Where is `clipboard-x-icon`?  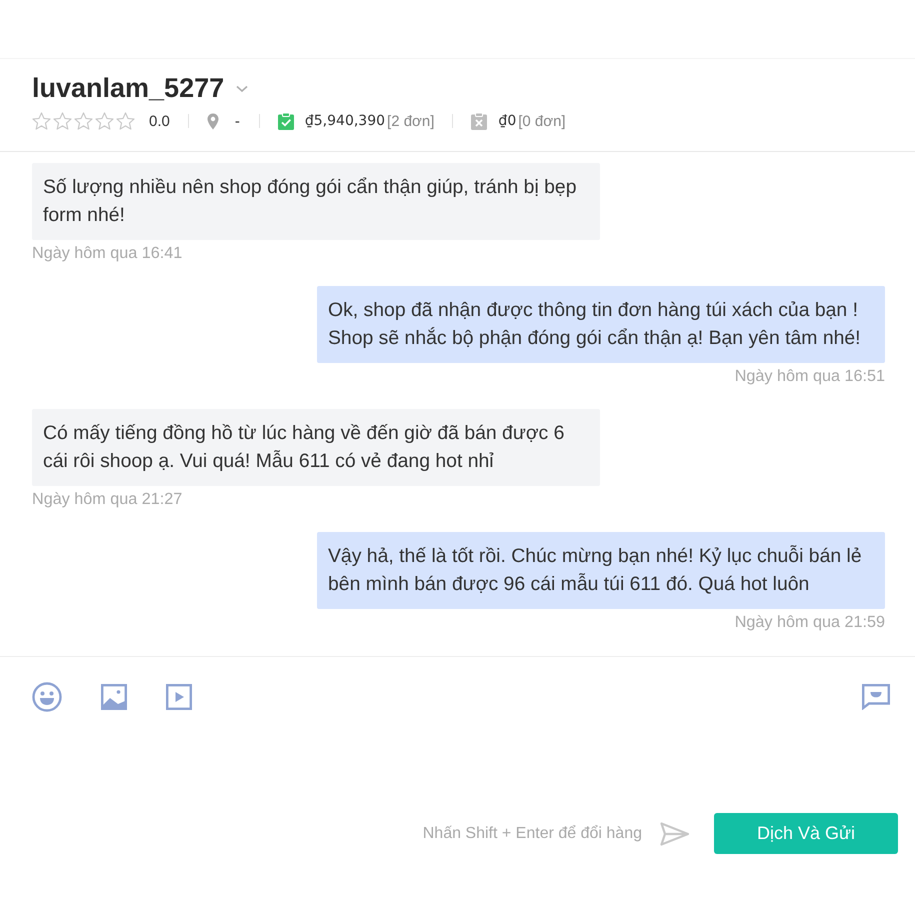 clipboard-x-icon is located at coordinates (479, 121).